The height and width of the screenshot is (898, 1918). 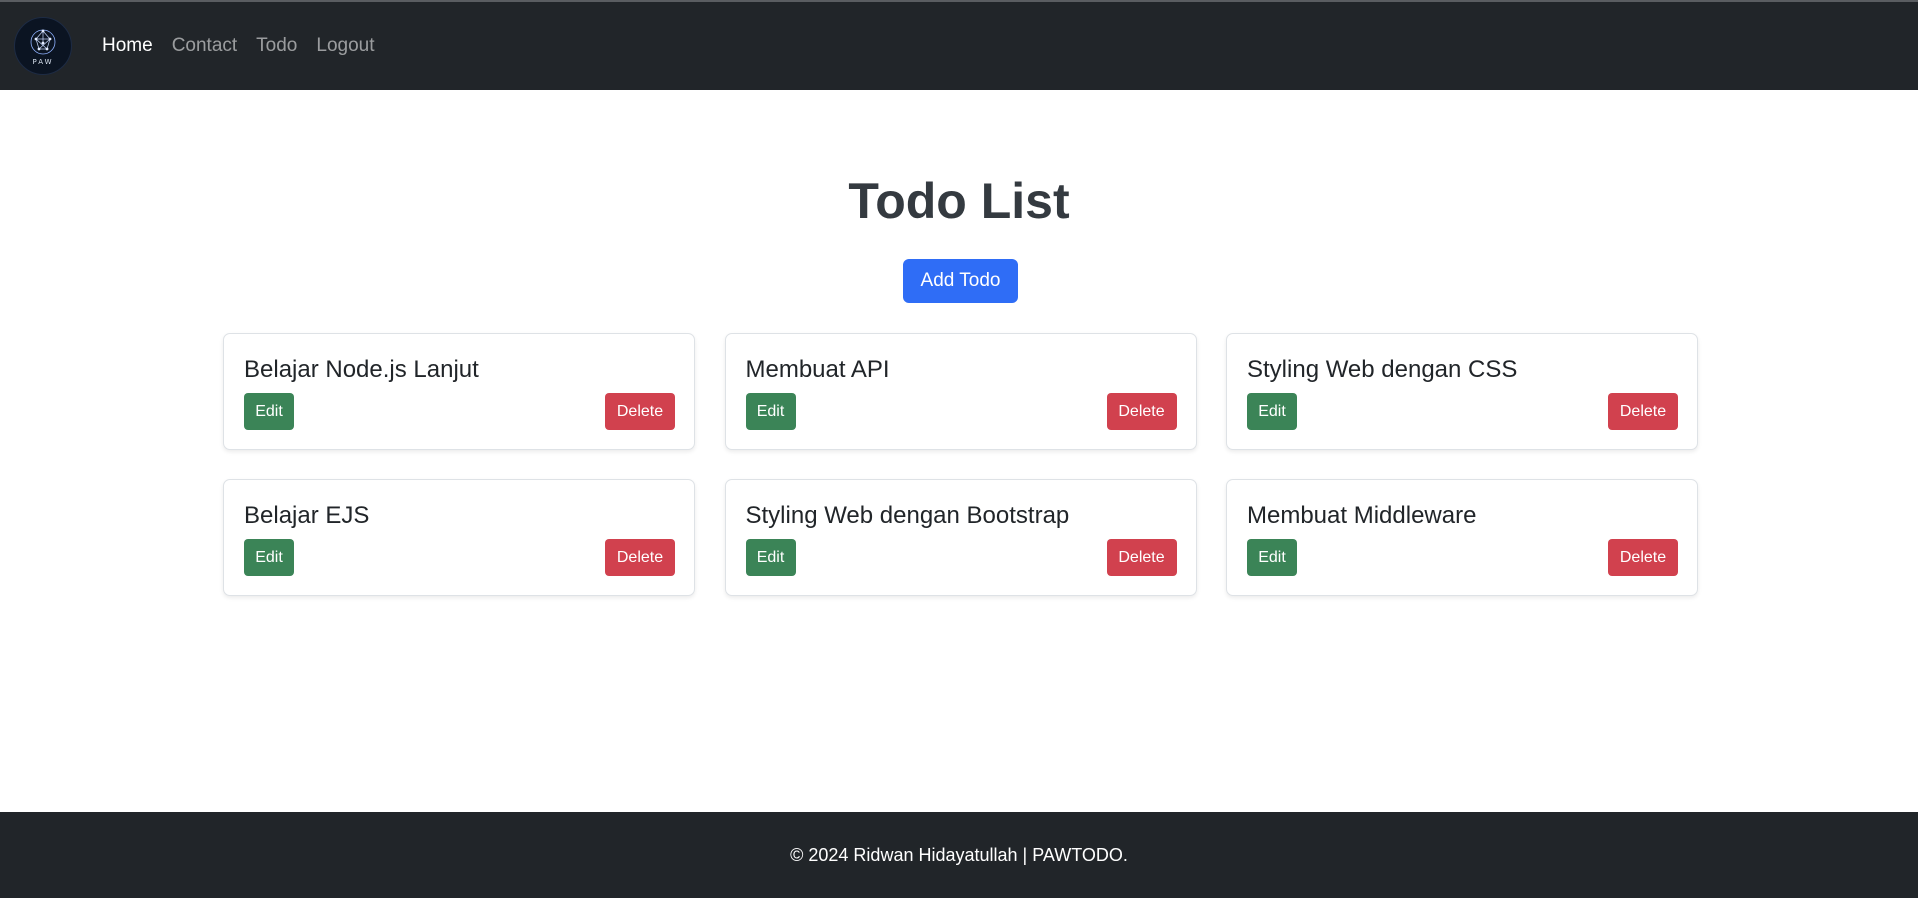 What do you see at coordinates (907, 515) in the screenshot?
I see `todo-title: Styling Web dengan Bootstrap` at bounding box center [907, 515].